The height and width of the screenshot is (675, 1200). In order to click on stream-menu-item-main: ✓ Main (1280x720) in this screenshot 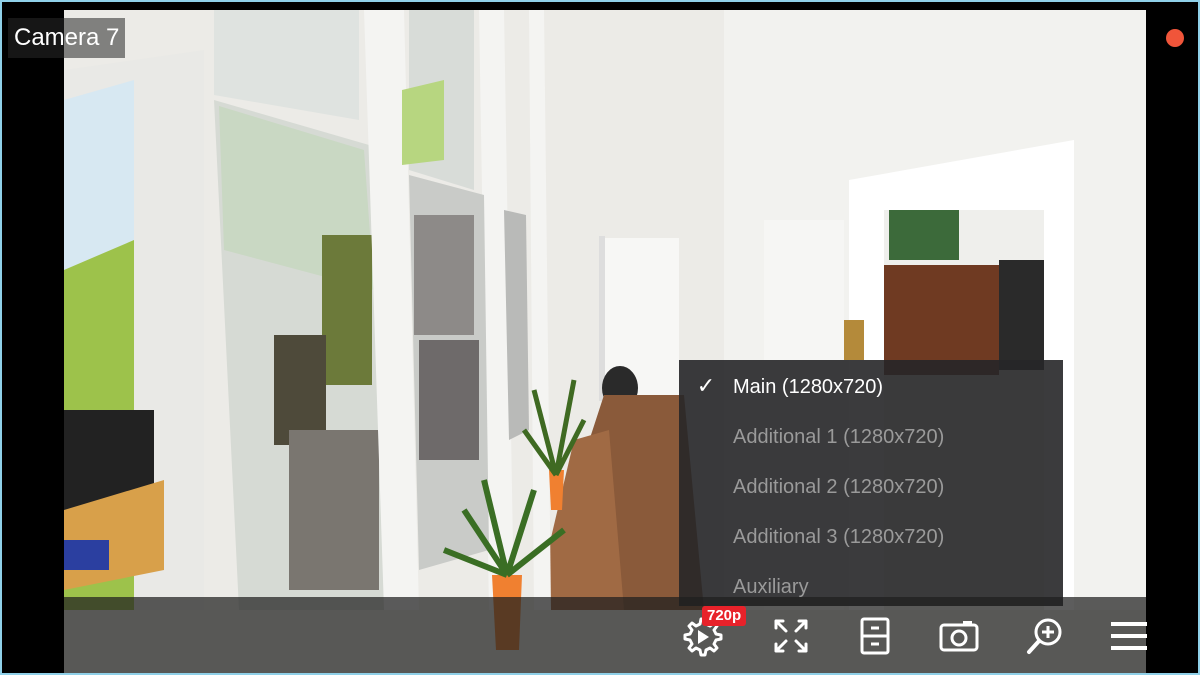, I will do `click(871, 387)`.